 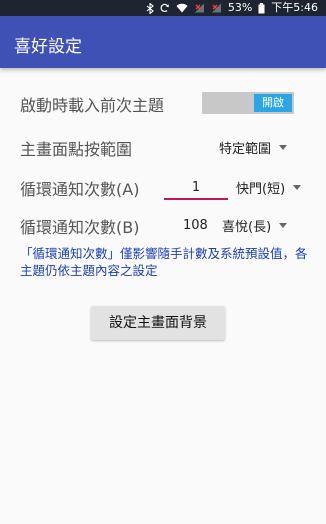 I want to click on tap-range-select: 特定範圍, so click(x=253, y=147).